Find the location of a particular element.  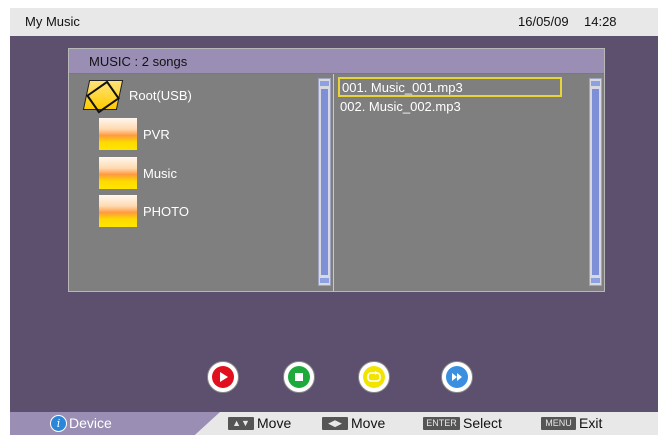

title-bar: My Music 16/05/09 14:28 is located at coordinates (334, 22).